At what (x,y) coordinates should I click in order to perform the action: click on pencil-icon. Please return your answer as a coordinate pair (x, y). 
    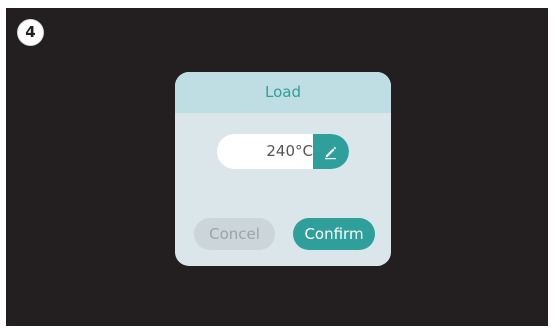
    Looking at the image, I should click on (331, 153).